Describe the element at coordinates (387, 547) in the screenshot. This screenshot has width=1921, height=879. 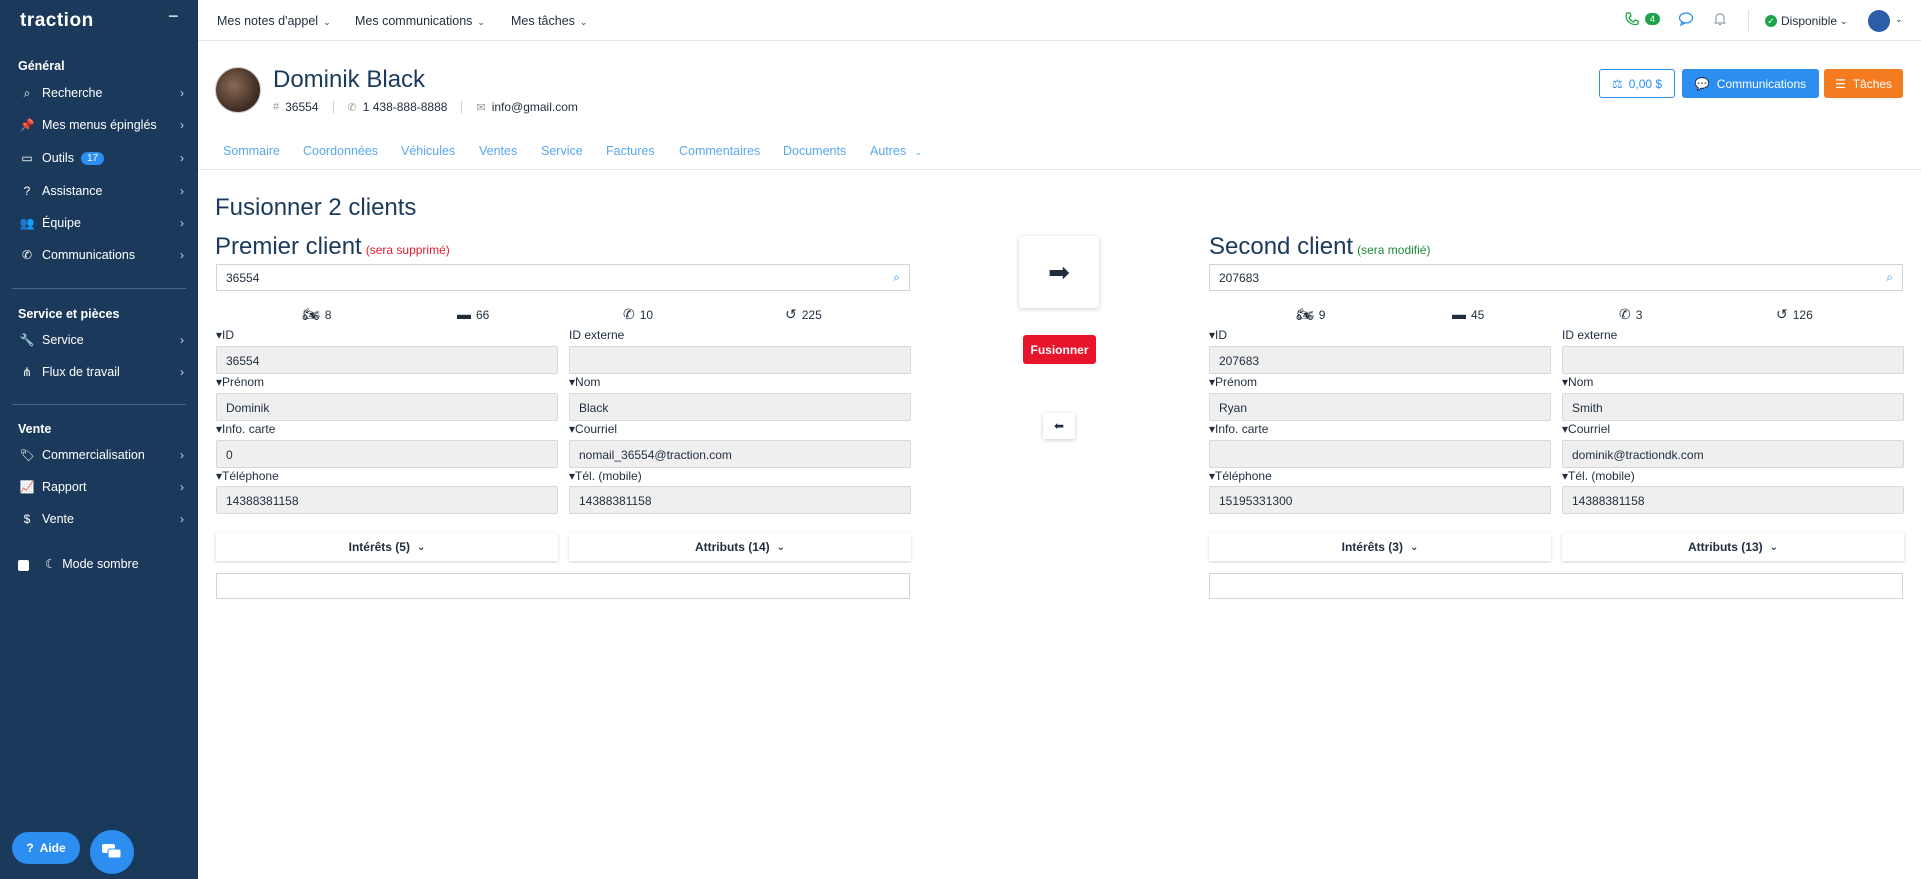
I see `first-interests-toggle: Intérêts (5) ⌄` at that location.